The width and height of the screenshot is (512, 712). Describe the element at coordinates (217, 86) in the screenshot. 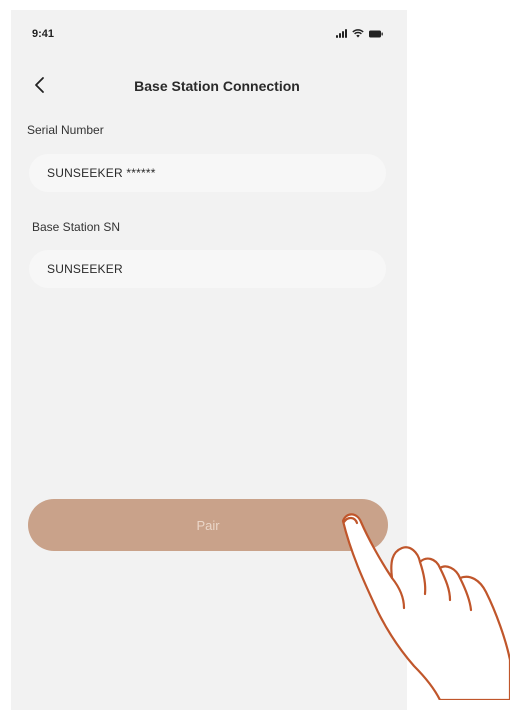

I see `page-title: Base Station Connection` at that location.